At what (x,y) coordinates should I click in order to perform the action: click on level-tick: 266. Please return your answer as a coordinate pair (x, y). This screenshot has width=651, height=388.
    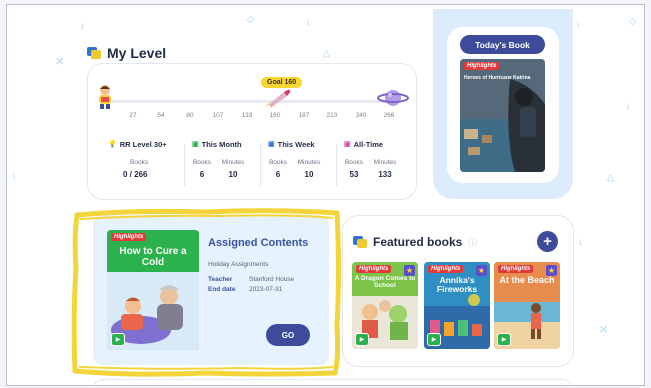
    Looking at the image, I should click on (389, 115).